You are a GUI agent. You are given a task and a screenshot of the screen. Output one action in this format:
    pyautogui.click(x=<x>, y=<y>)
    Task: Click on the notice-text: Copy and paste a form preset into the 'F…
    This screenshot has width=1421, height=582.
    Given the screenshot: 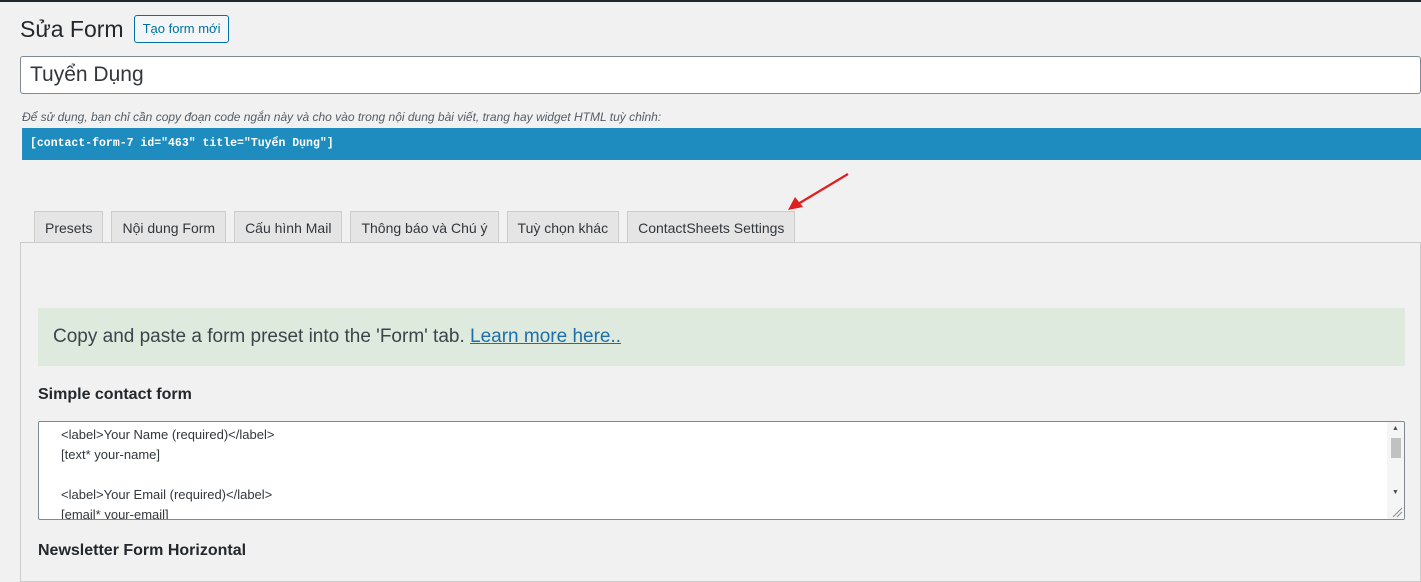 What is the action you would take?
    pyautogui.click(x=262, y=336)
    